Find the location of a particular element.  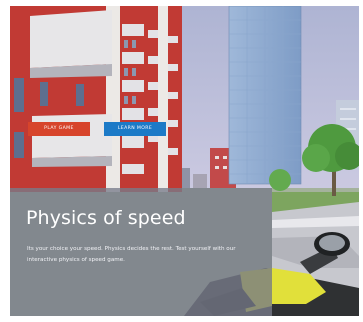

play-game-button: PLAY GAME is located at coordinates (59, 129).